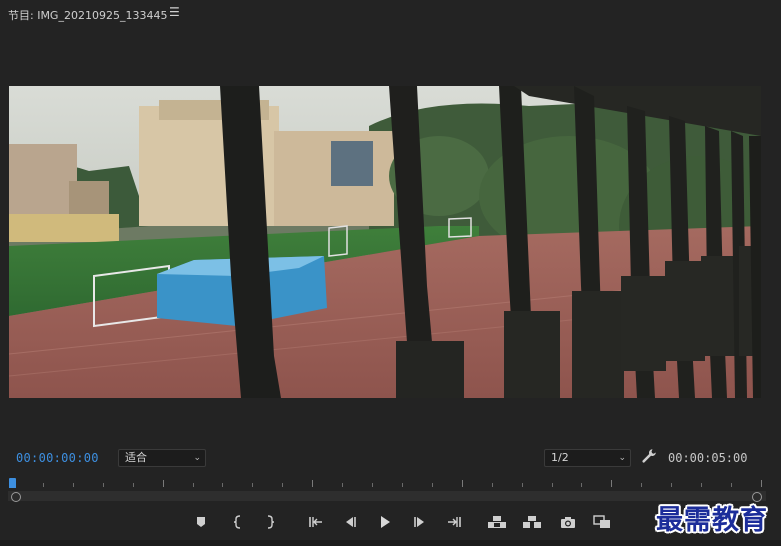 Image resolution: width=781 pixels, height=546 pixels. What do you see at coordinates (162, 458) in the screenshot?
I see `zoom-level-select: 适合 ⌄` at bounding box center [162, 458].